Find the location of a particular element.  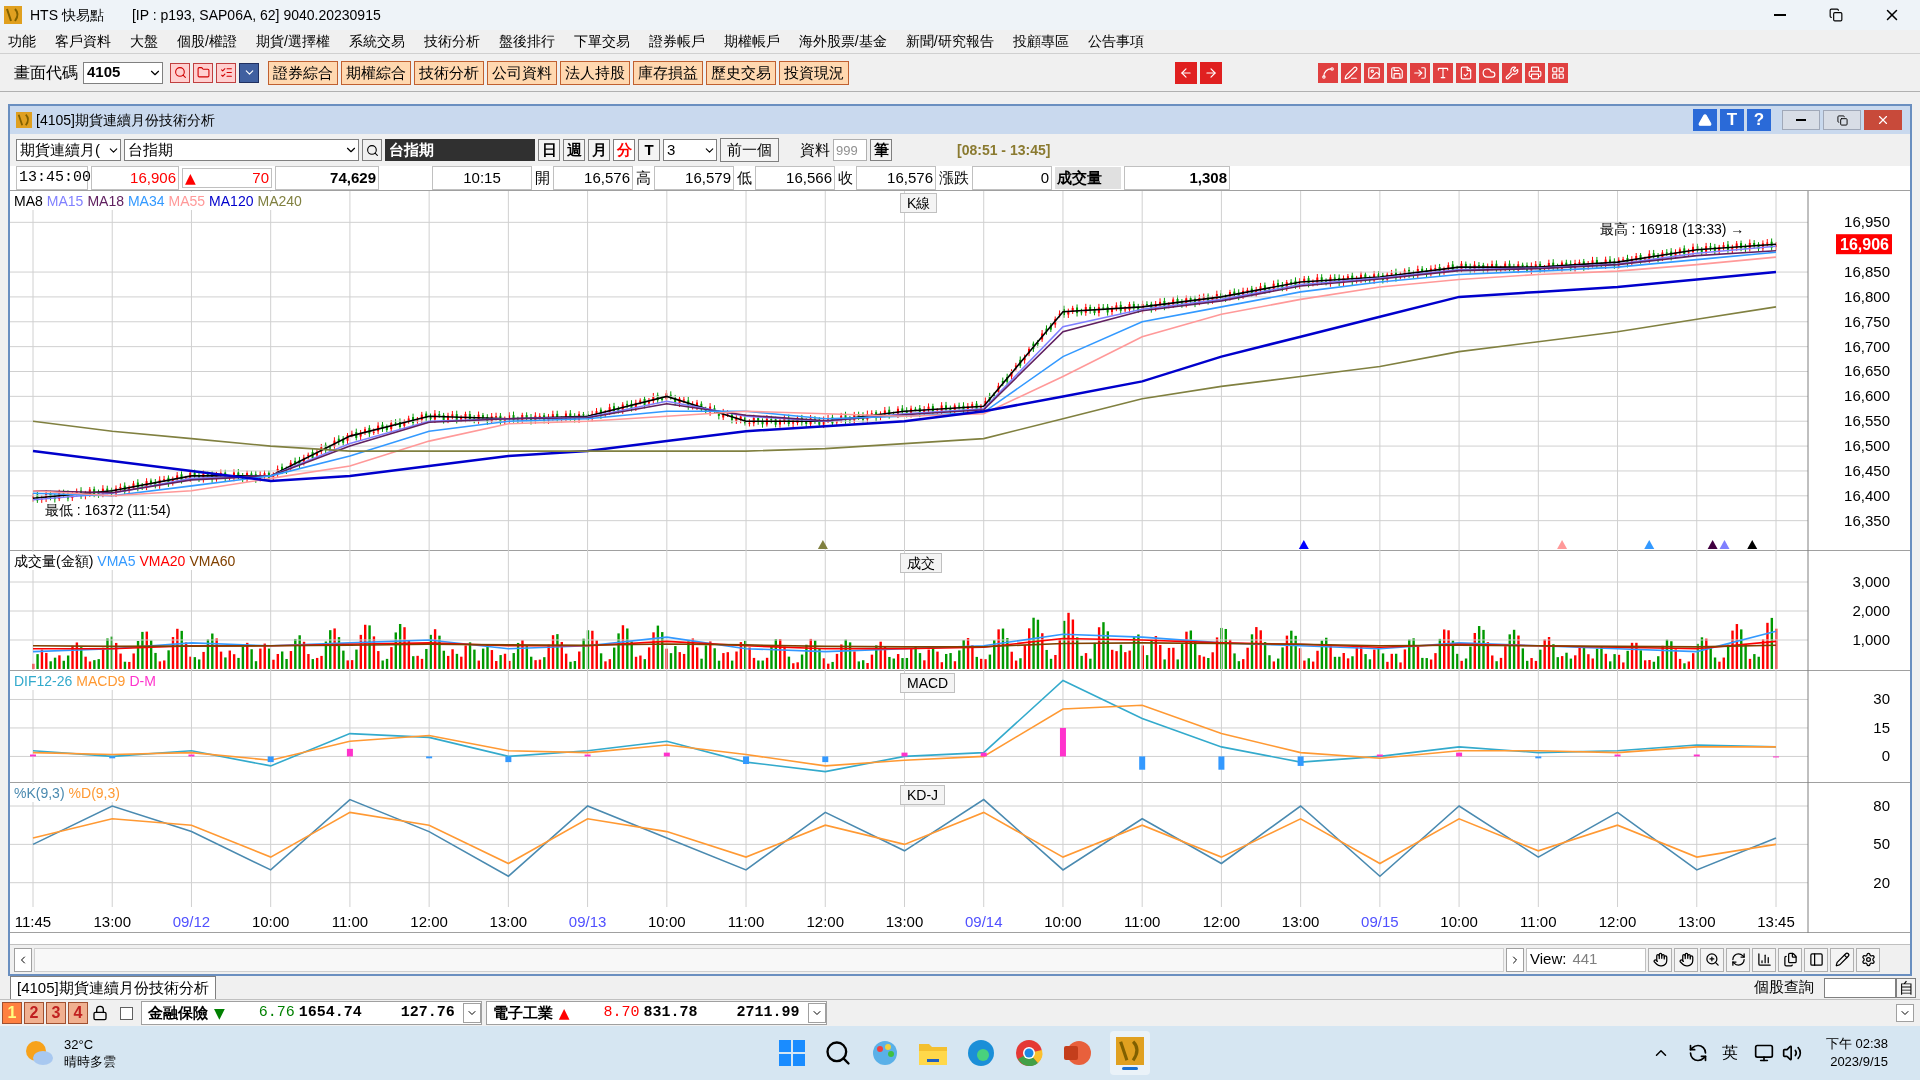

folder-button is located at coordinates (203, 72).